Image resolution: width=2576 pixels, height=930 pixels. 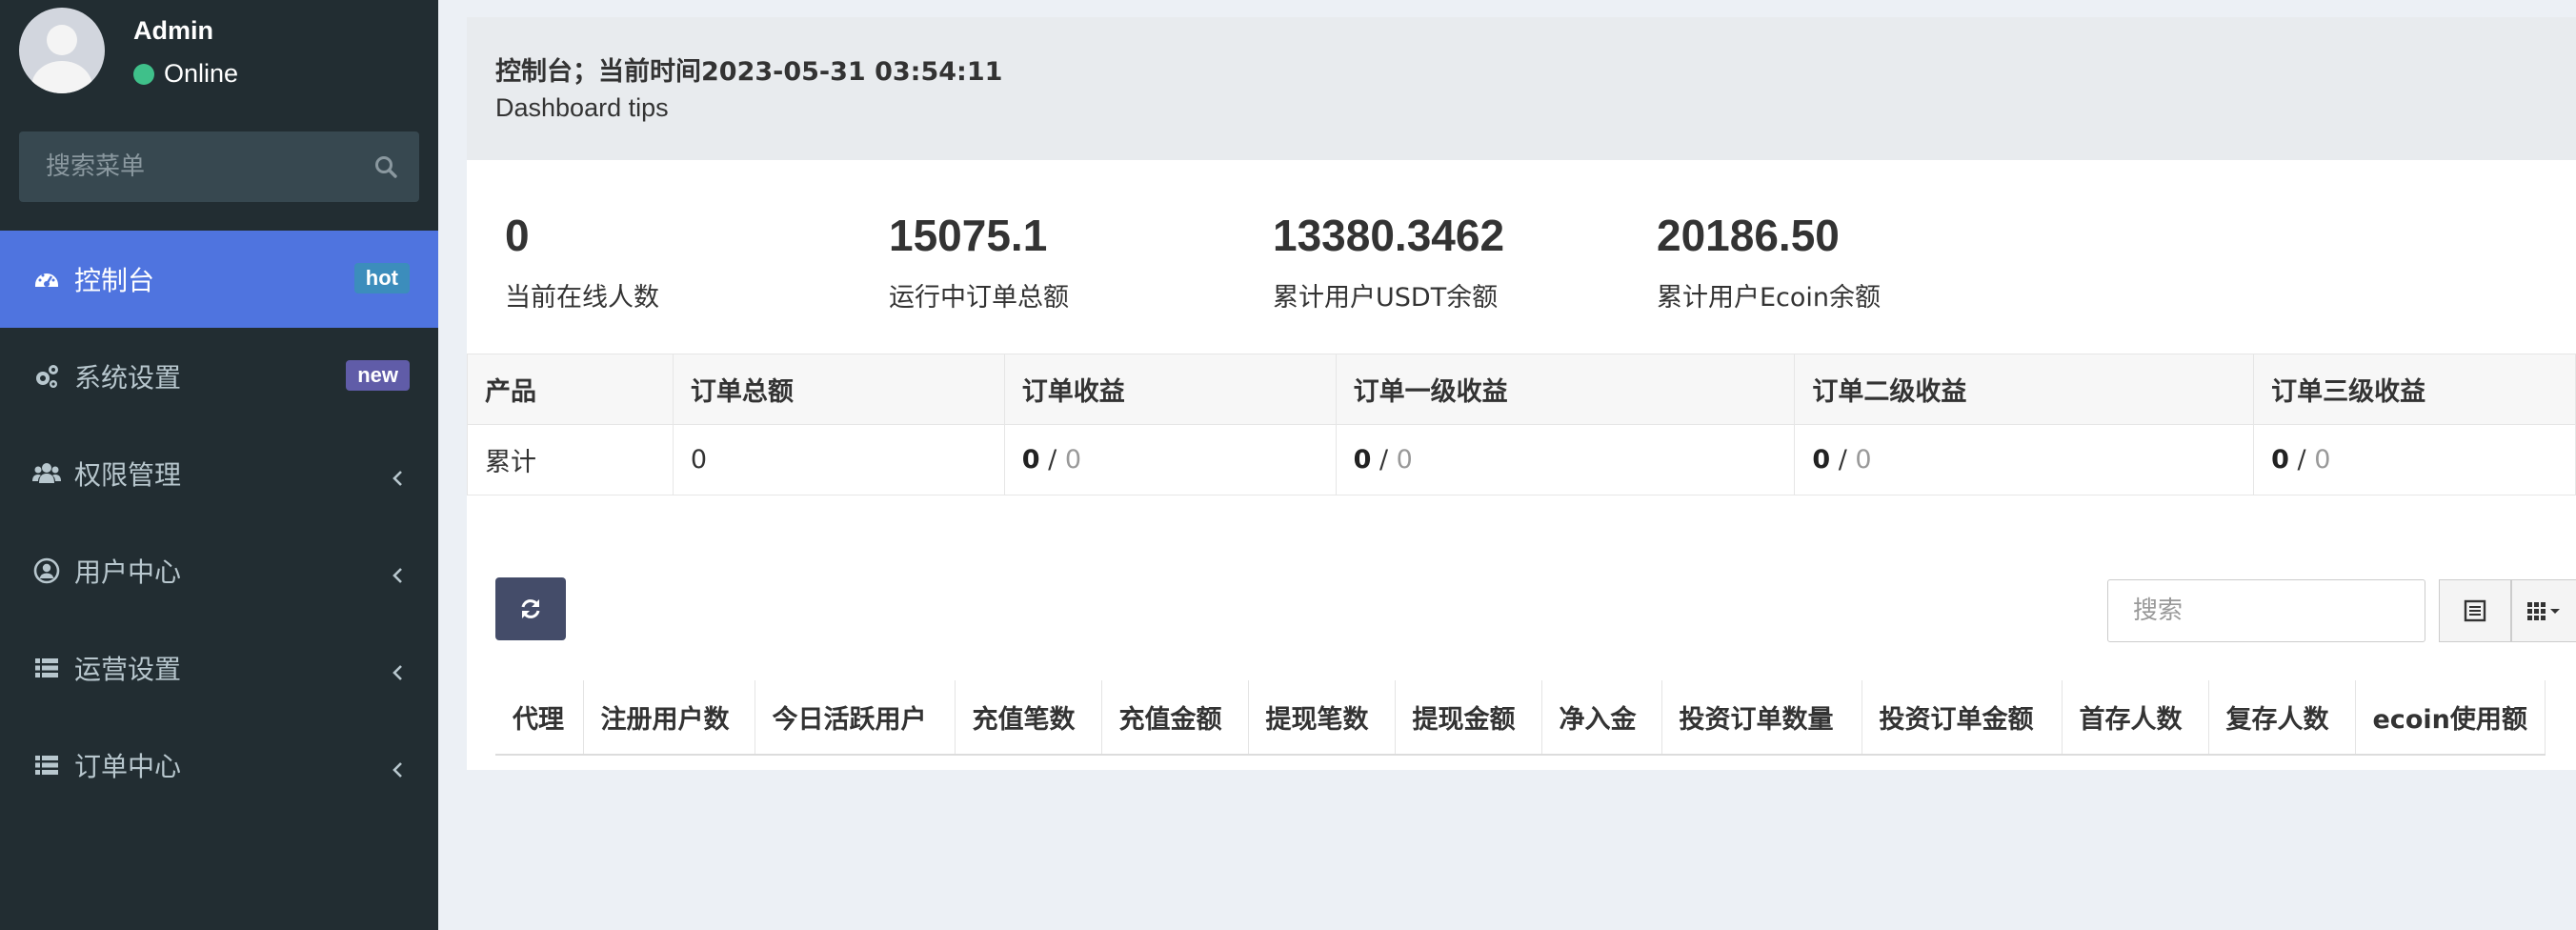 What do you see at coordinates (838, 390) in the screenshot?
I see `column-header: 订单总额` at bounding box center [838, 390].